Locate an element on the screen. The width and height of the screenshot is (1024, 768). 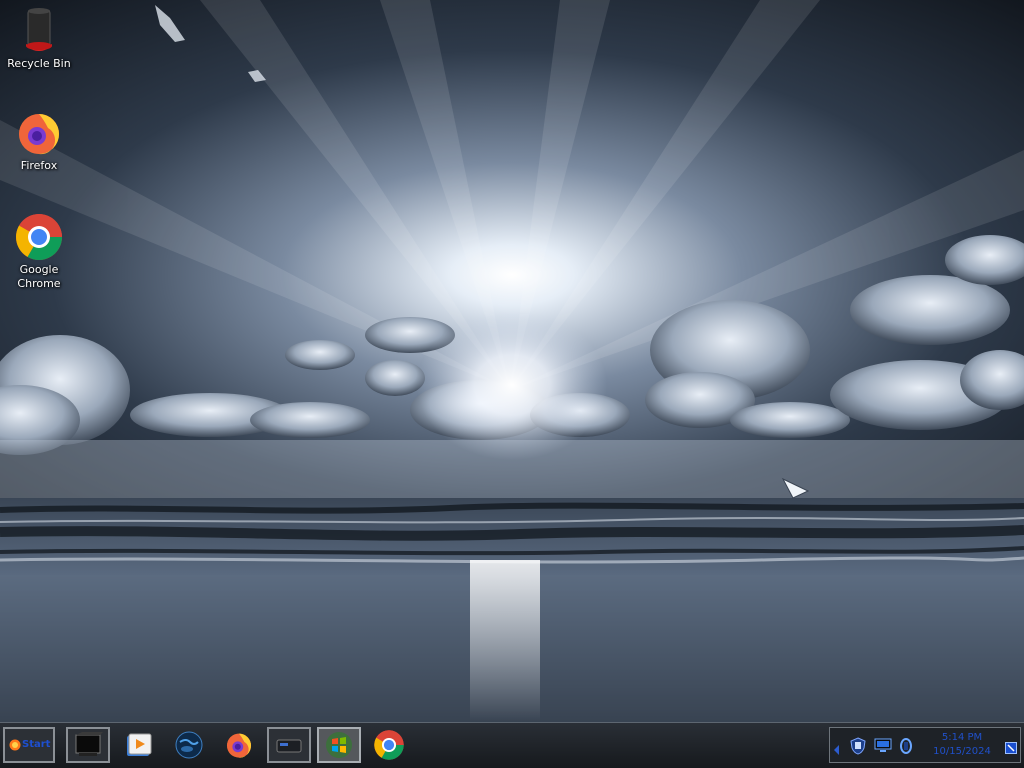
recycle-bin-icon is located at coordinates (39, 29).